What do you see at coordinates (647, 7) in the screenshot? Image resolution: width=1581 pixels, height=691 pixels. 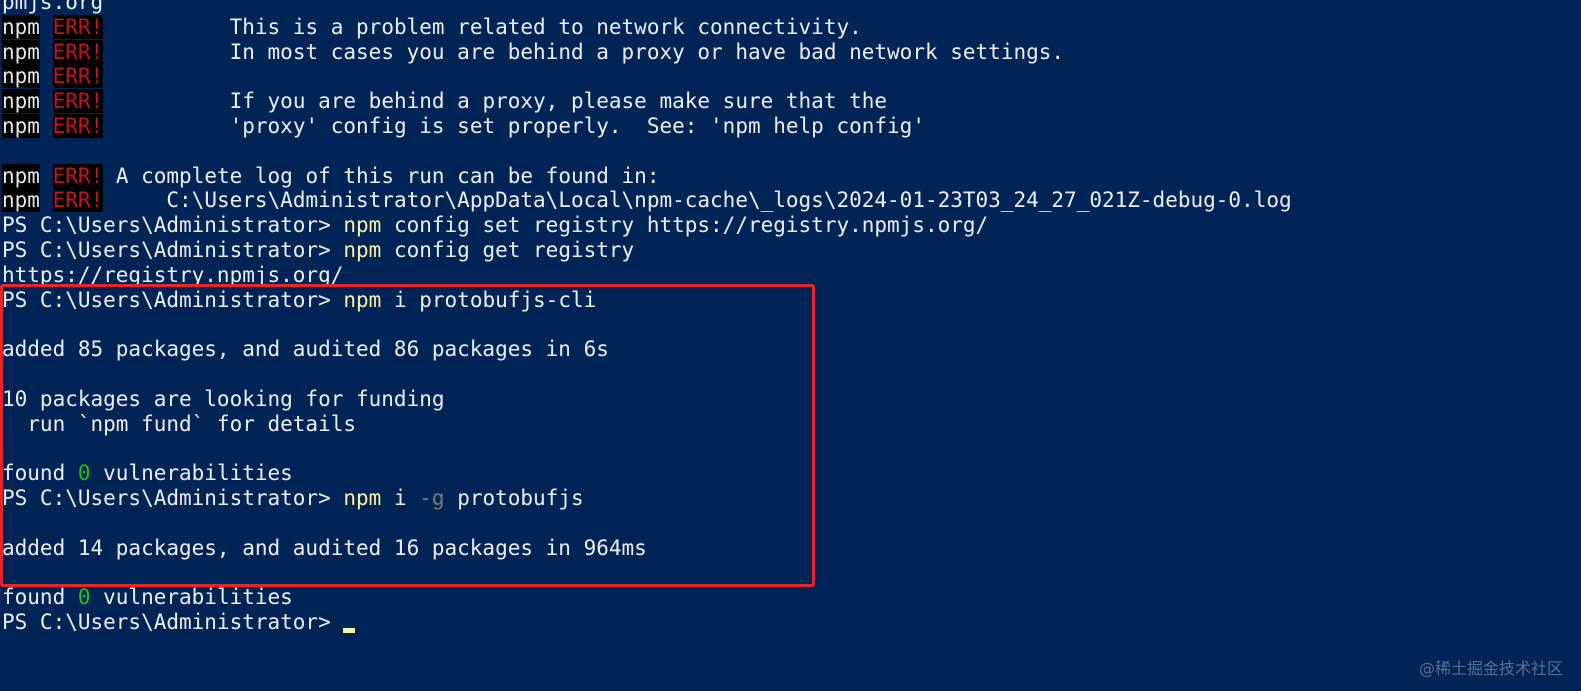 I see `terminal-line: pmjs.org` at bounding box center [647, 7].